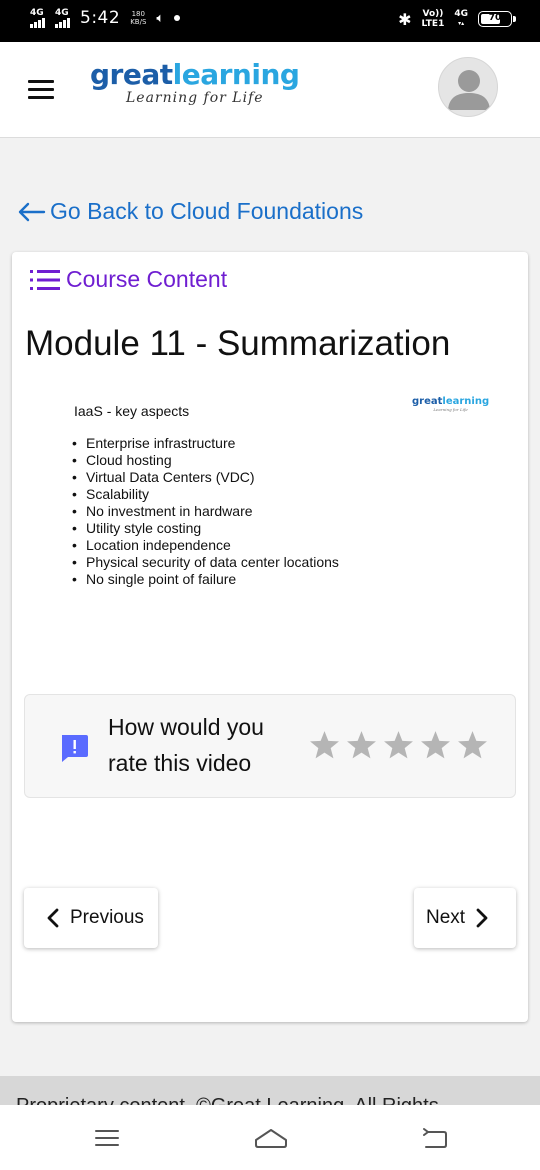 The width and height of the screenshot is (540, 1170). Describe the element at coordinates (186, 745) in the screenshot. I see `rating-prompt: How would you rate this video` at that location.